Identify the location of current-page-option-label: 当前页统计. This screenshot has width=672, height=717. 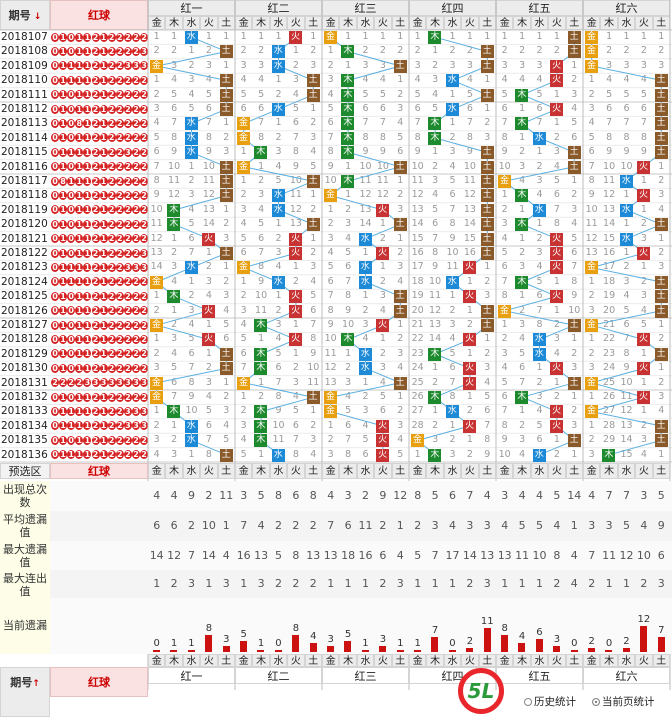
(636, 702).